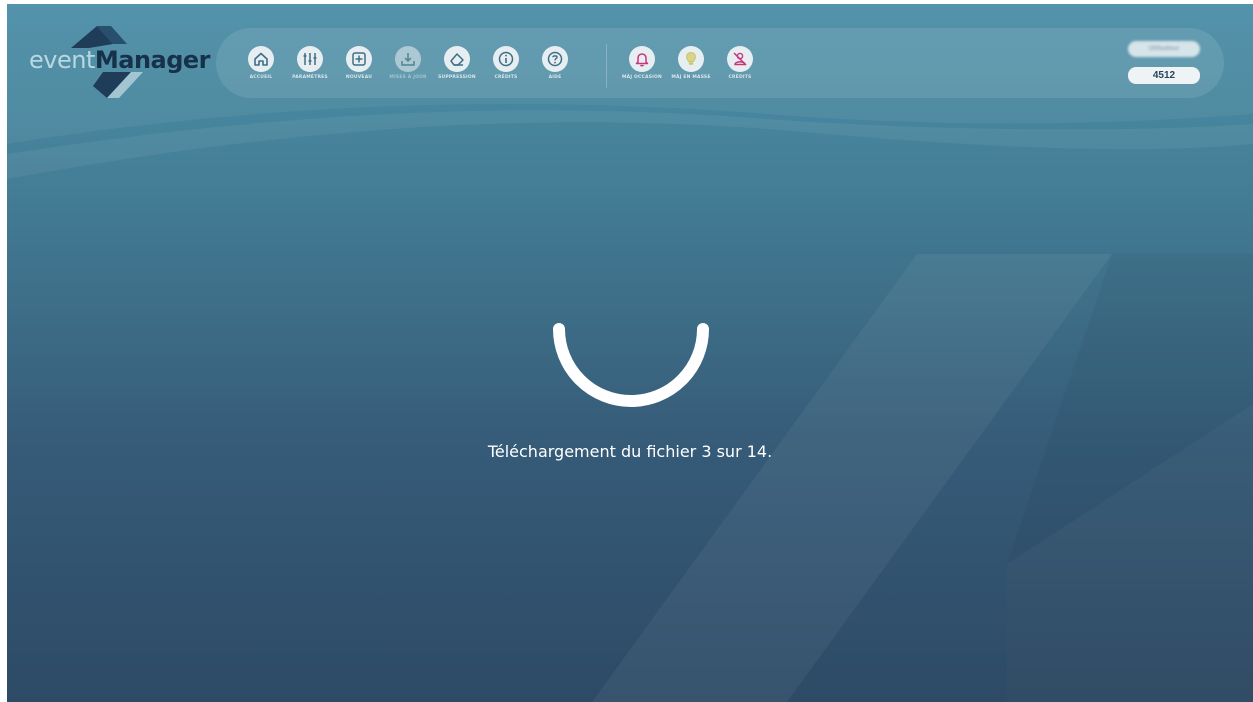  Describe the element at coordinates (506, 59) in the screenshot. I see `info-icon` at that location.